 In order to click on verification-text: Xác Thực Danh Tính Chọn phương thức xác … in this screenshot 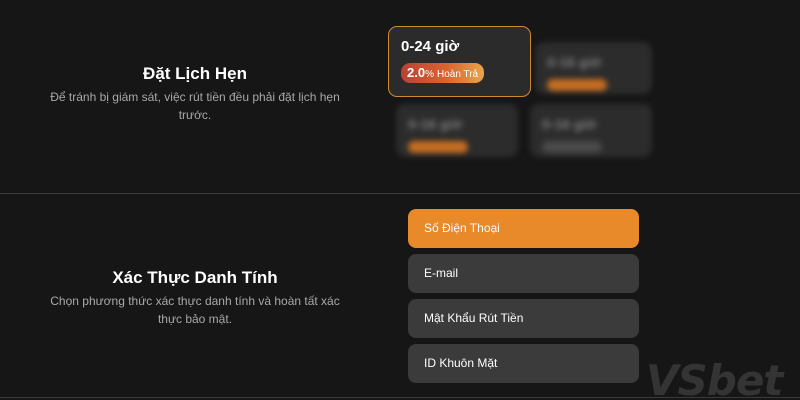, I will do `click(195, 298)`.